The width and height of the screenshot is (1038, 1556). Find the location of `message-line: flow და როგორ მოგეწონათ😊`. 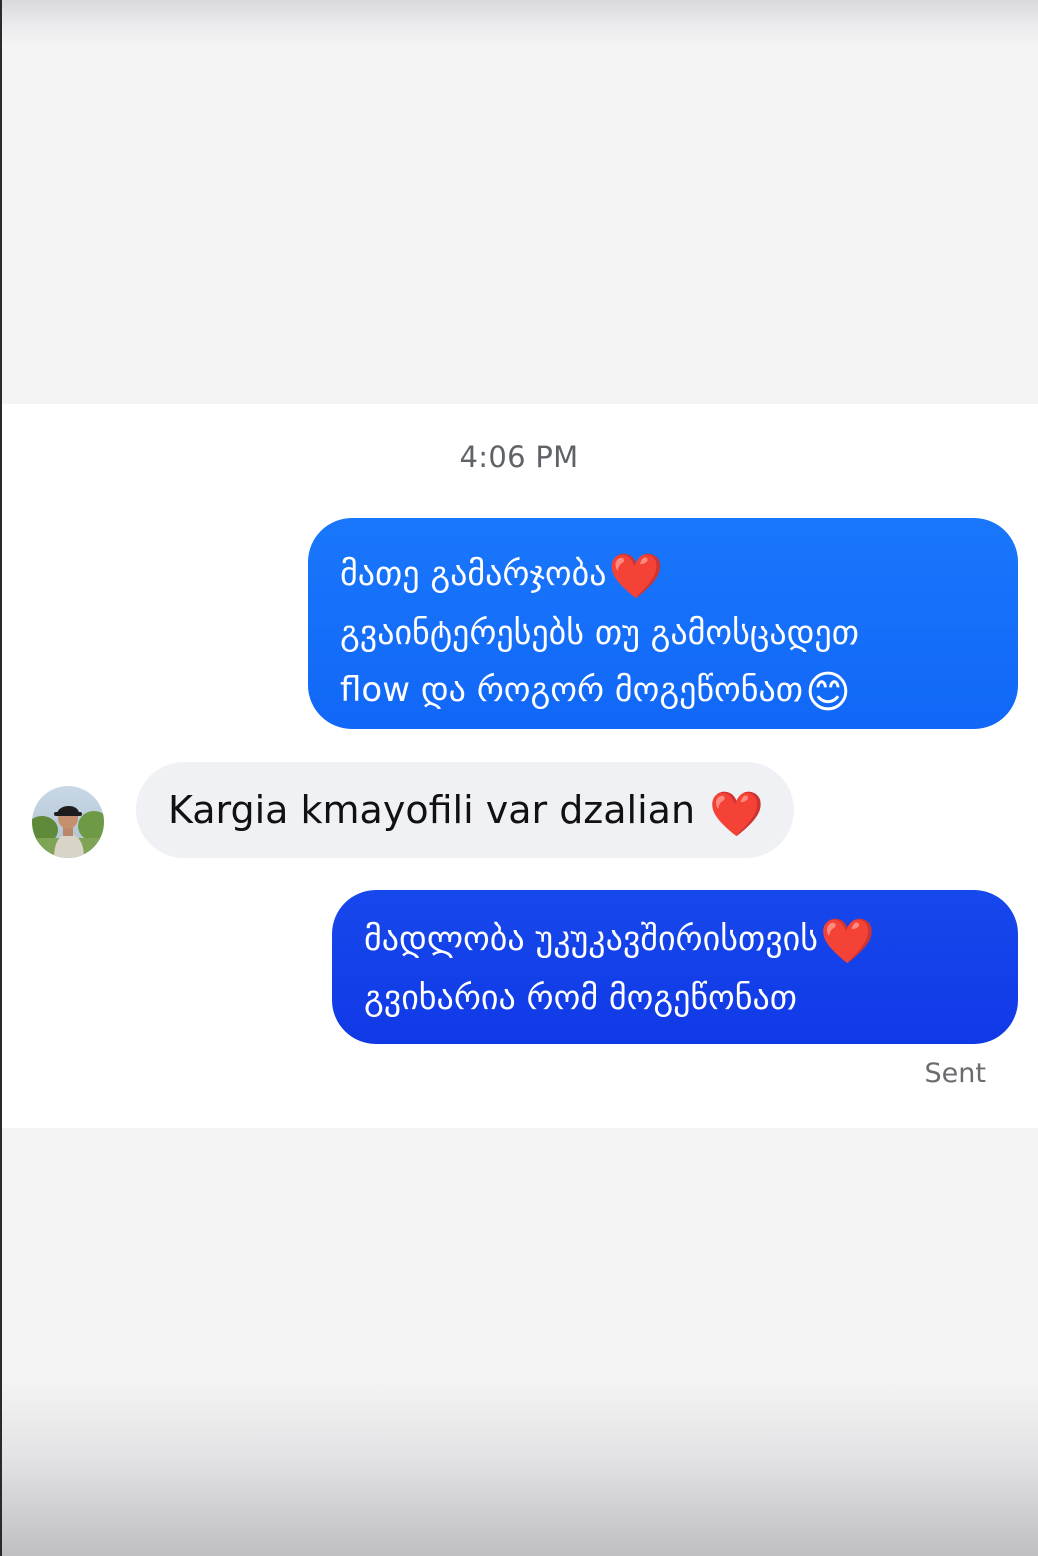

message-line: flow და როგორ მოგეწონათ😊 is located at coordinates (669, 691).